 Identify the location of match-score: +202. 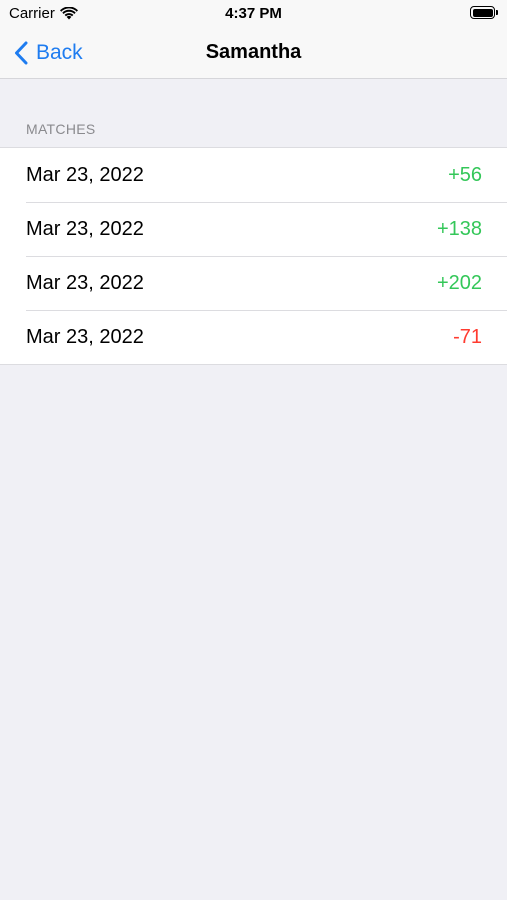
(459, 282).